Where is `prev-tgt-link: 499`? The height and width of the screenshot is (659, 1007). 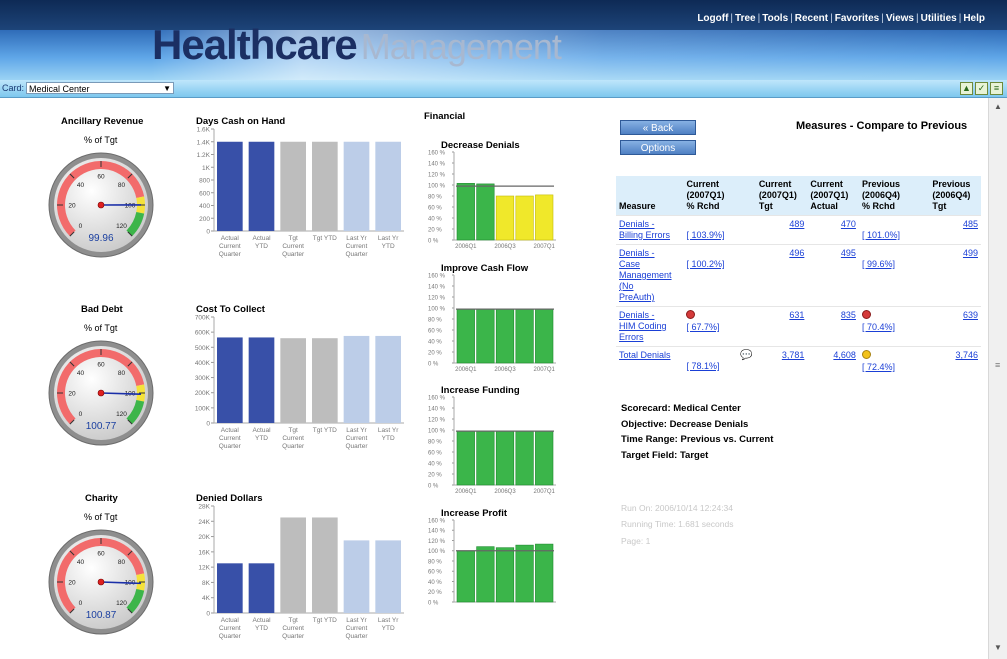
prev-tgt-link: 499 is located at coordinates (970, 253).